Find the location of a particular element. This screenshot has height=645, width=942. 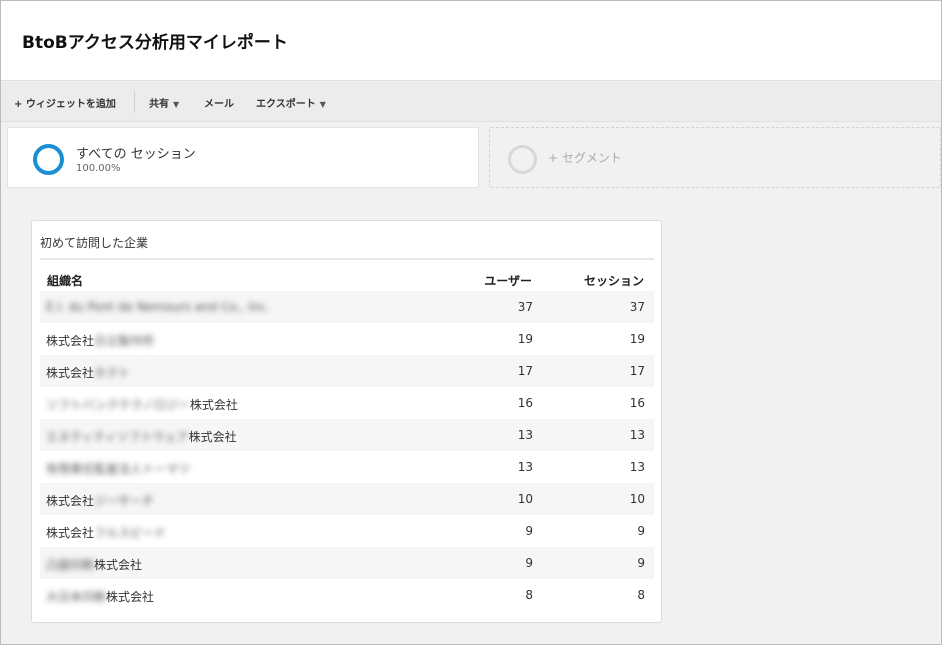

org-name: 株式会社フルスピード is located at coordinates (106, 533).